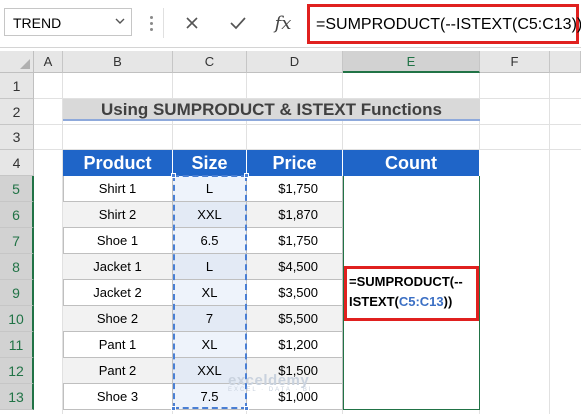 Image resolution: width=581 pixels, height=414 pixels. What do you see at coordinates (17, 267) in the screenshot?
I see `row-header-8: 8` at bounding box center [17, 267].